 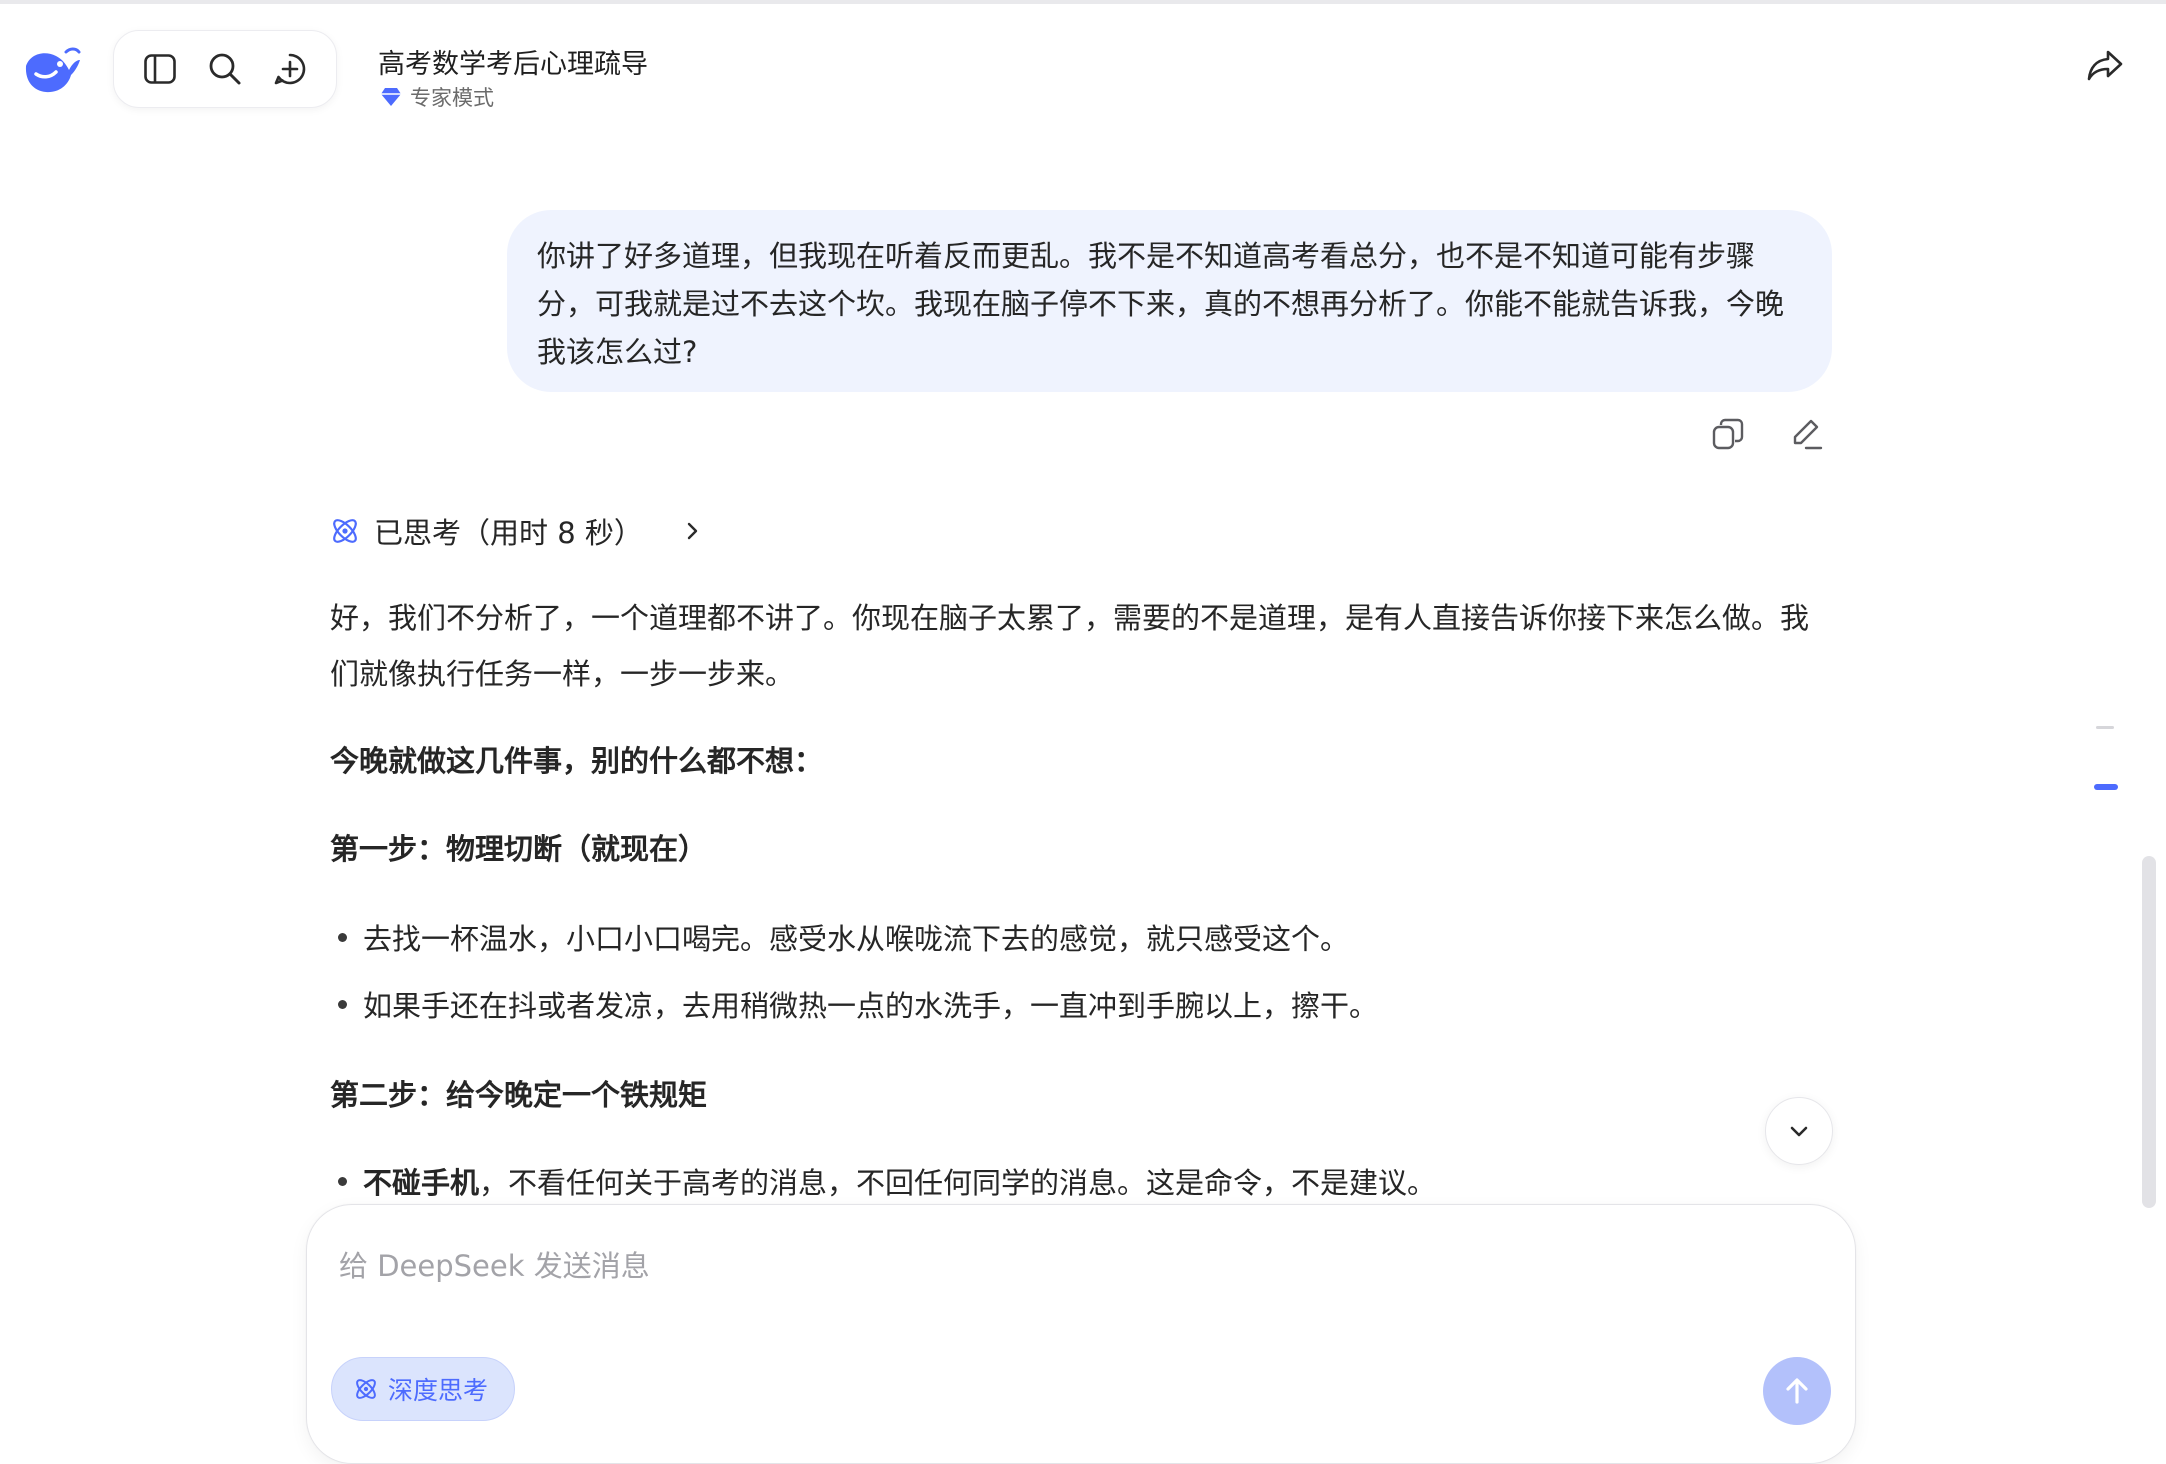 What do you see at coordinates (692, 531) in the screenshot?
I see `chevron-right-icon` at bounding box center [692, 531].